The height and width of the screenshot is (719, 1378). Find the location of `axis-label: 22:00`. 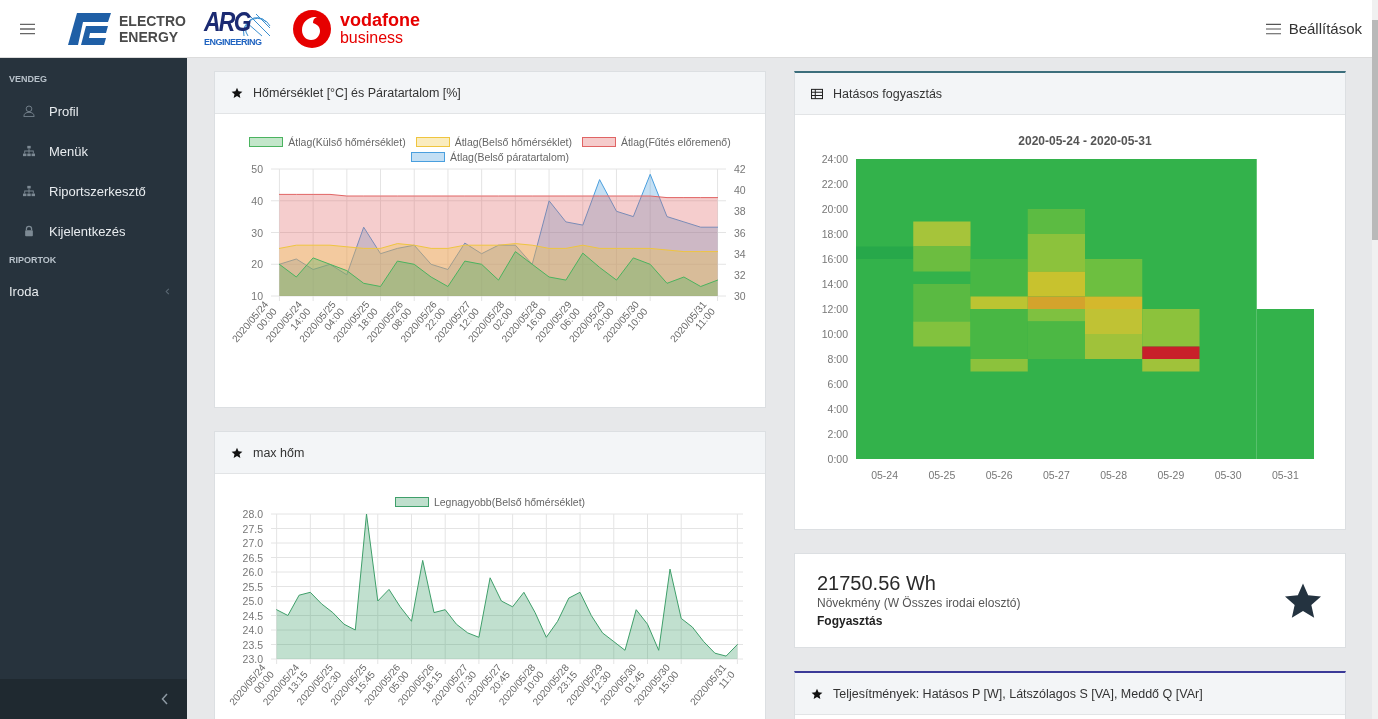

axis-label: 22:00 is located at coordinates (834, 184).